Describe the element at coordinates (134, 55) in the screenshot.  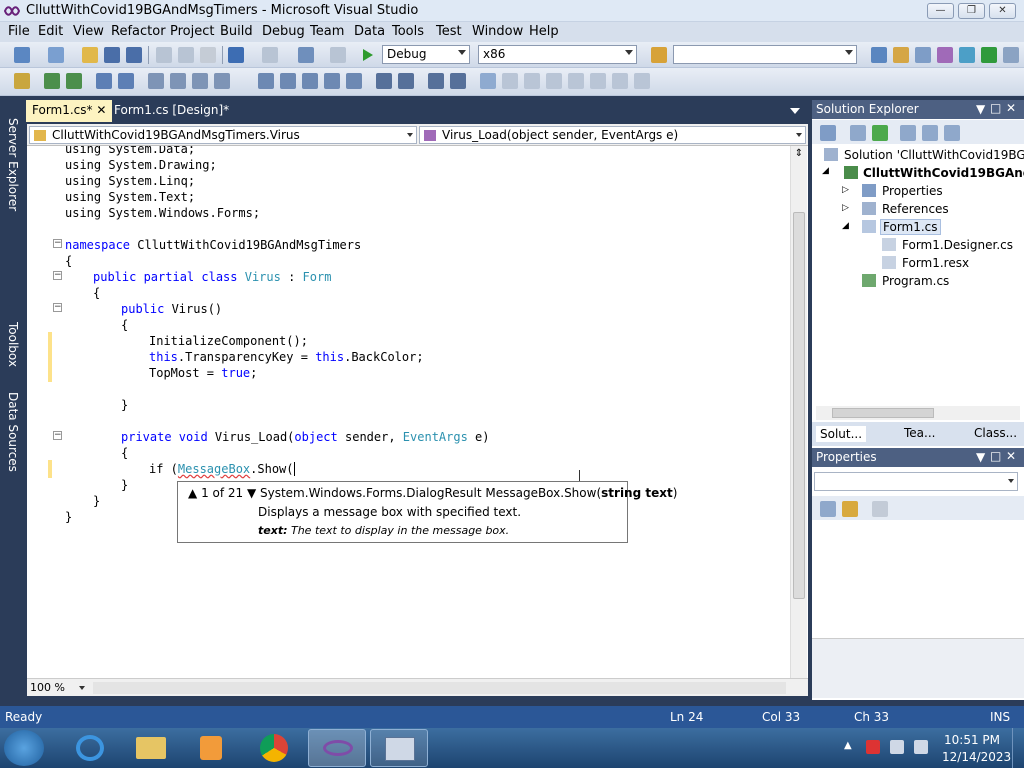
I see `save-all-icon` at that location.